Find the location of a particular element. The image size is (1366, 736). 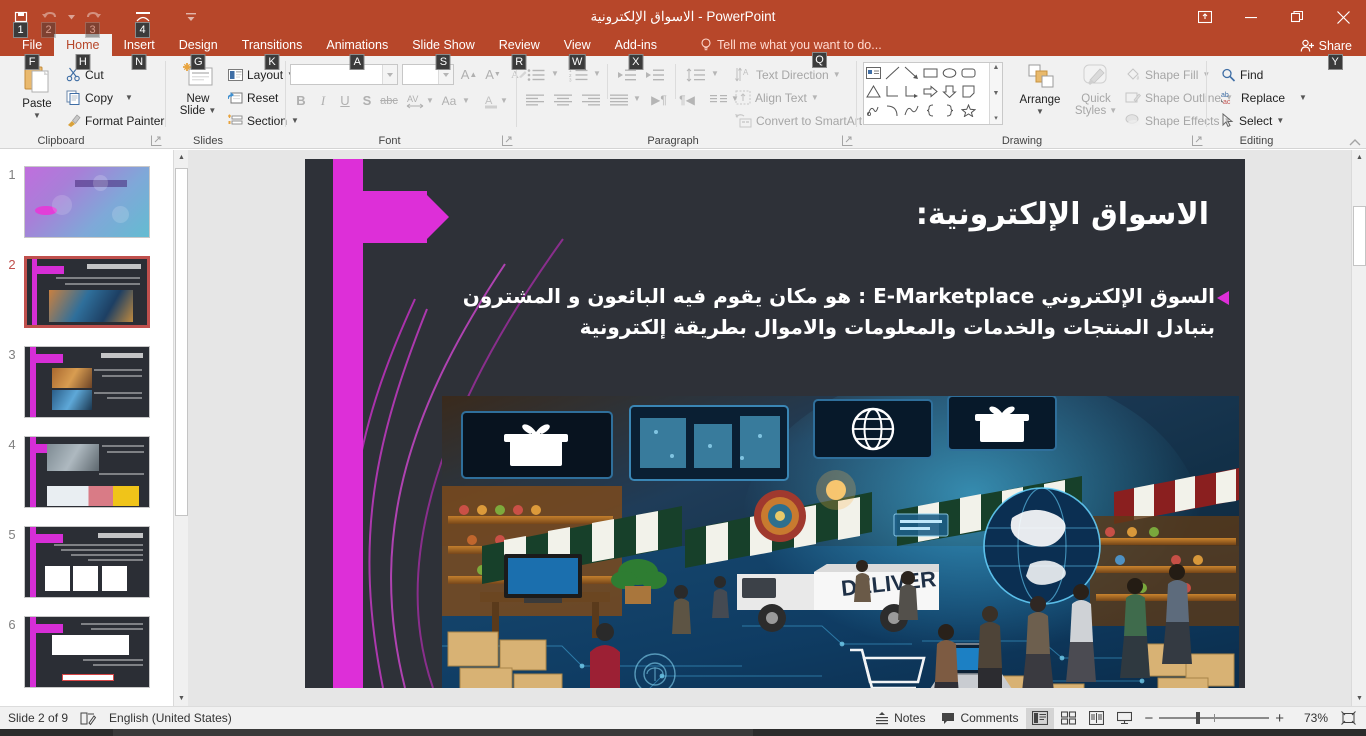

elbow-connector-shape is located at coordinates (892, 91).